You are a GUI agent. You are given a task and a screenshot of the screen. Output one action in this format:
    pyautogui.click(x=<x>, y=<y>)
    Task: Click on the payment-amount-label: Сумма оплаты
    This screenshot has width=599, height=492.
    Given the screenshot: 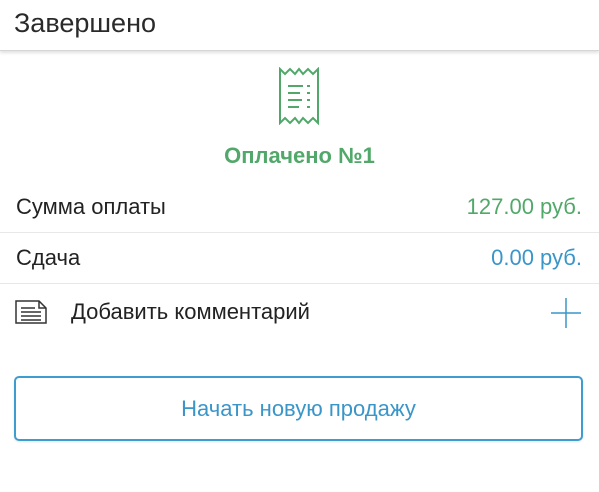 What is the action you would take?
    pyautogui.click(x=91, y=206)
    